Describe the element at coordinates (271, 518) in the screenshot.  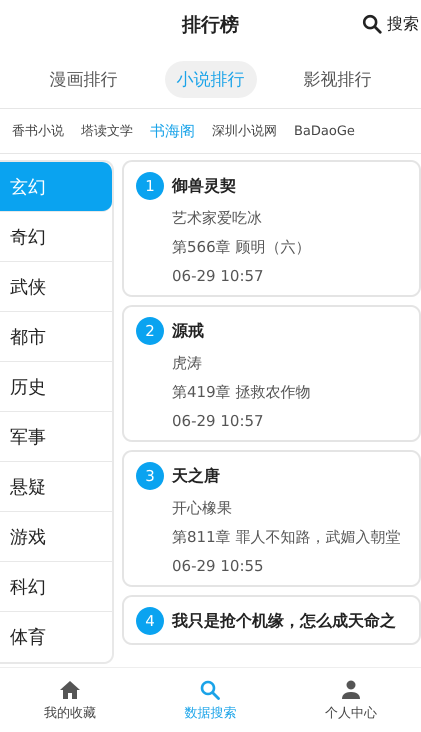
I see `book-card: 3 天之唐 开心橡果 第811章 罪人不知路，武媚入朝堂 06-29 10:55` at that location.